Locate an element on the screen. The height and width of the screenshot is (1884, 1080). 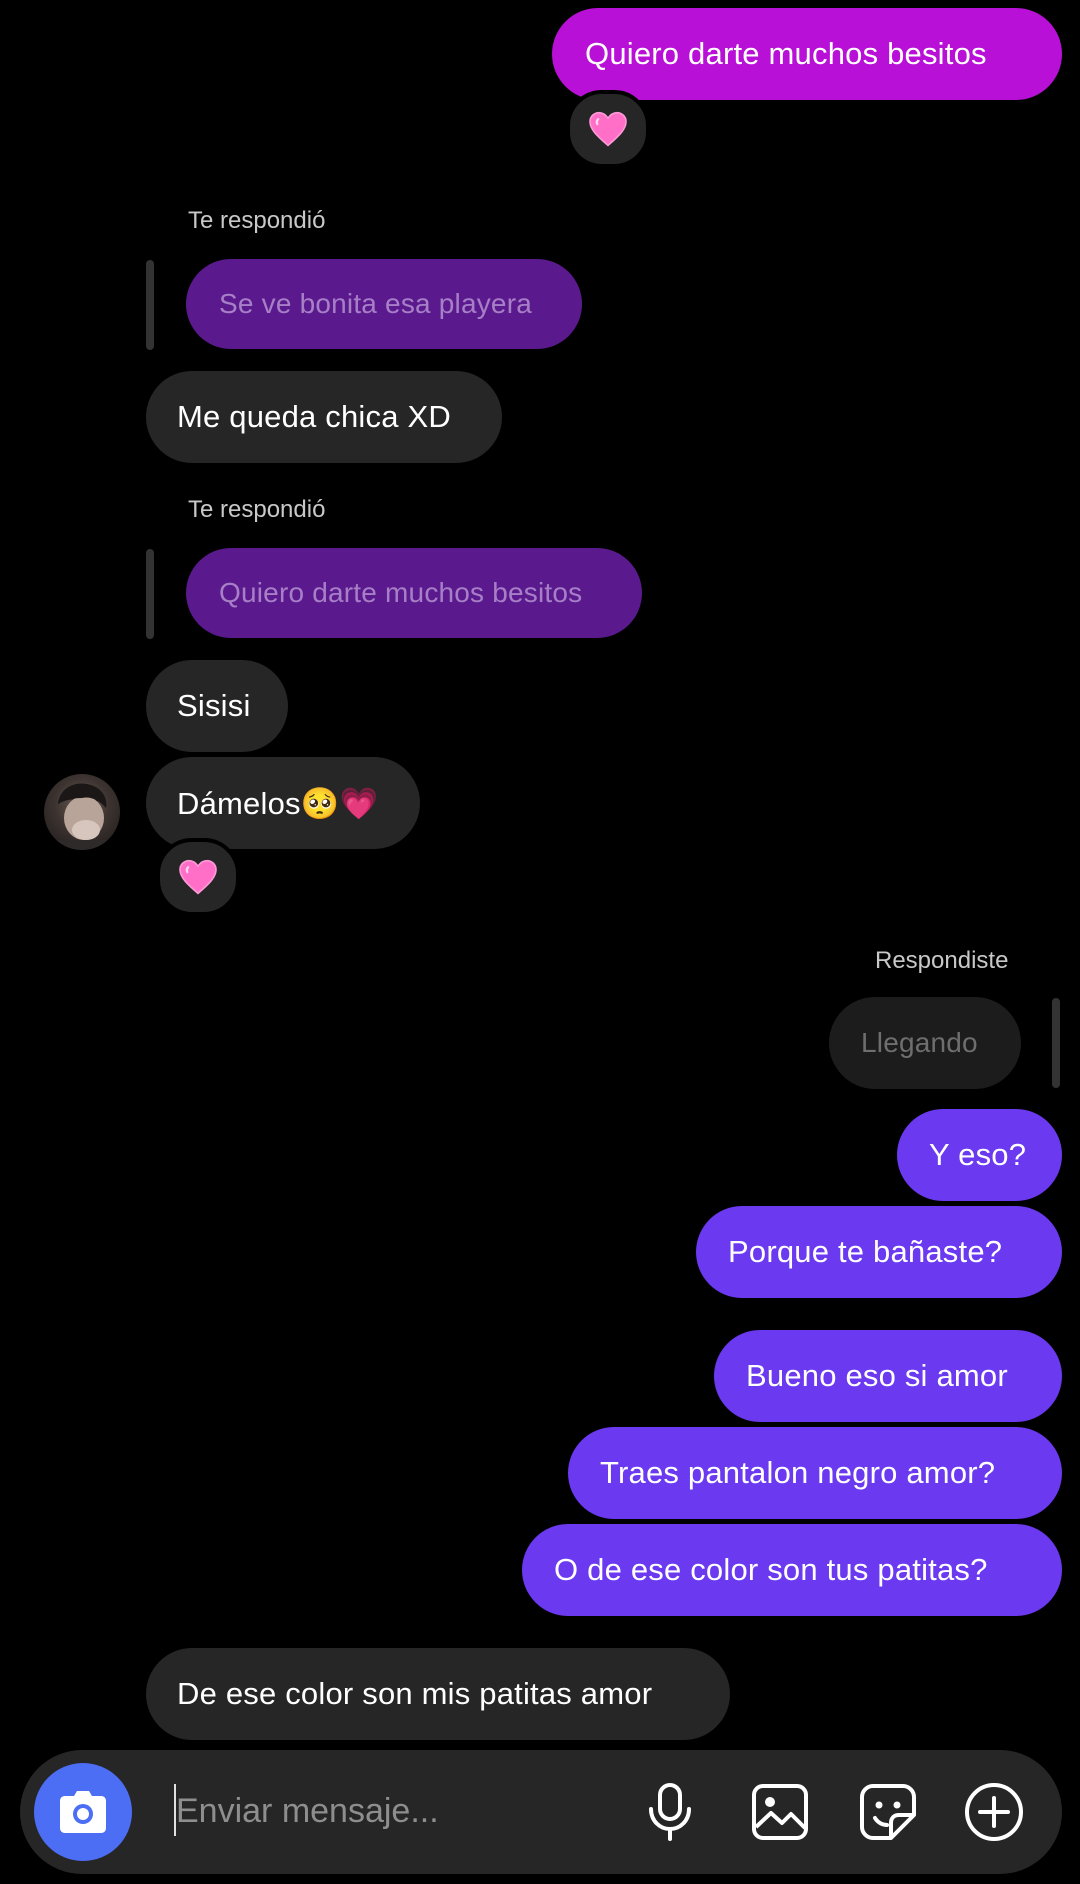
message-input is located at coordinates (396, 1811).